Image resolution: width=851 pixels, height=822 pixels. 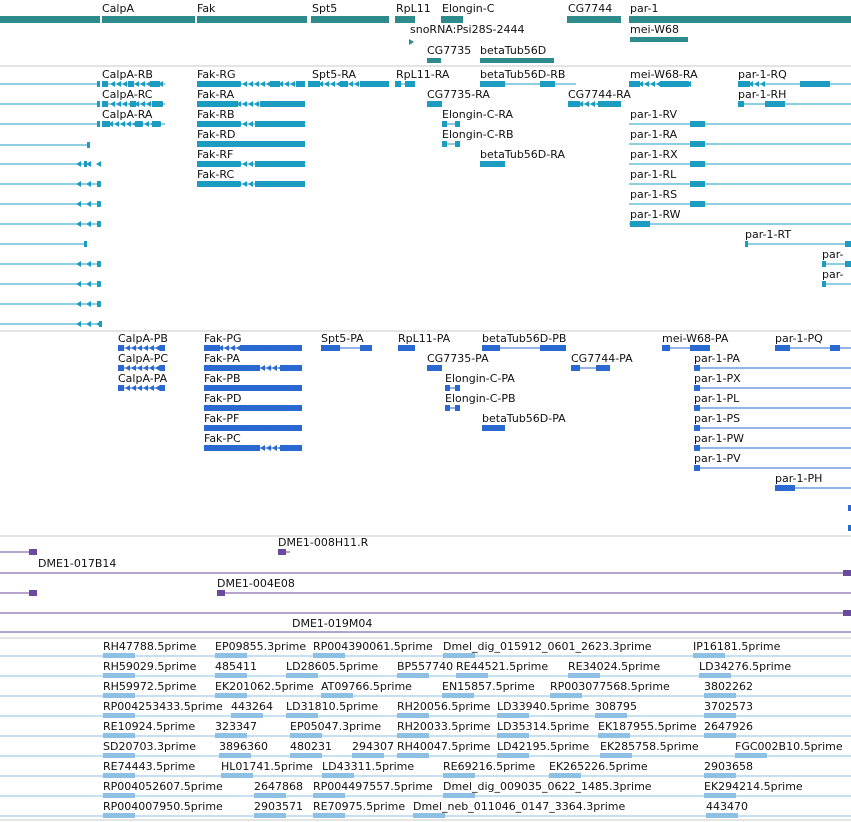 I want to click on gene-marker, so click(x=411, y=42).